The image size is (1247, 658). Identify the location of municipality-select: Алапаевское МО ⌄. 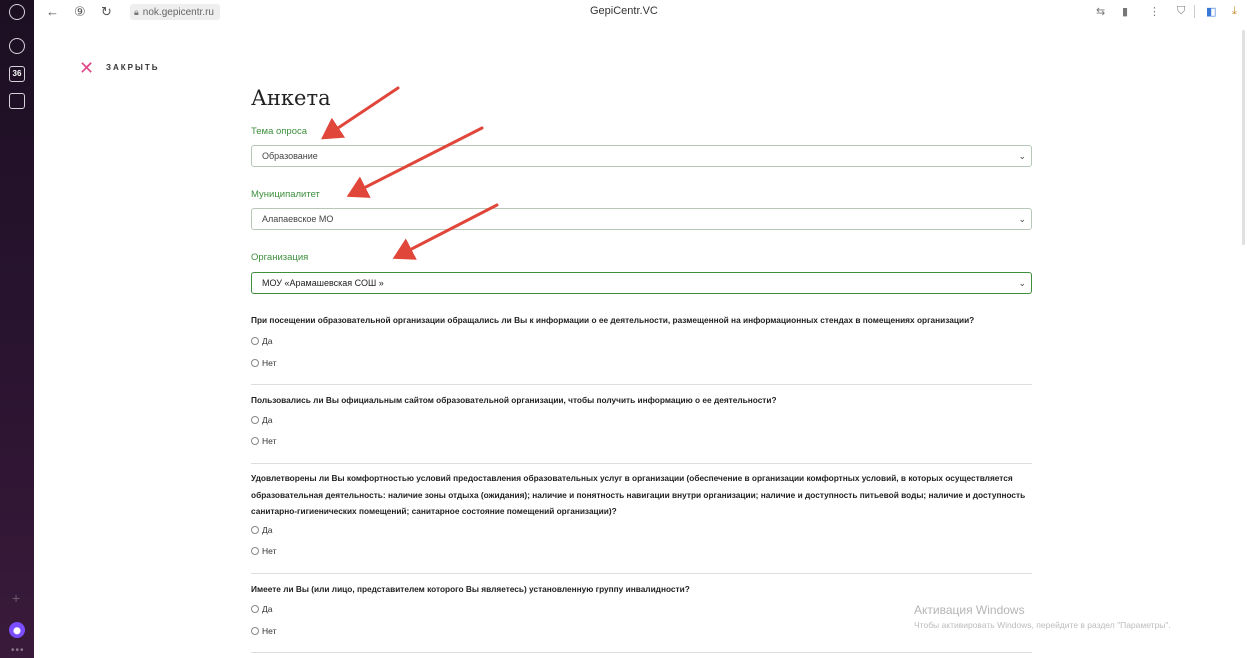
(641, 219).